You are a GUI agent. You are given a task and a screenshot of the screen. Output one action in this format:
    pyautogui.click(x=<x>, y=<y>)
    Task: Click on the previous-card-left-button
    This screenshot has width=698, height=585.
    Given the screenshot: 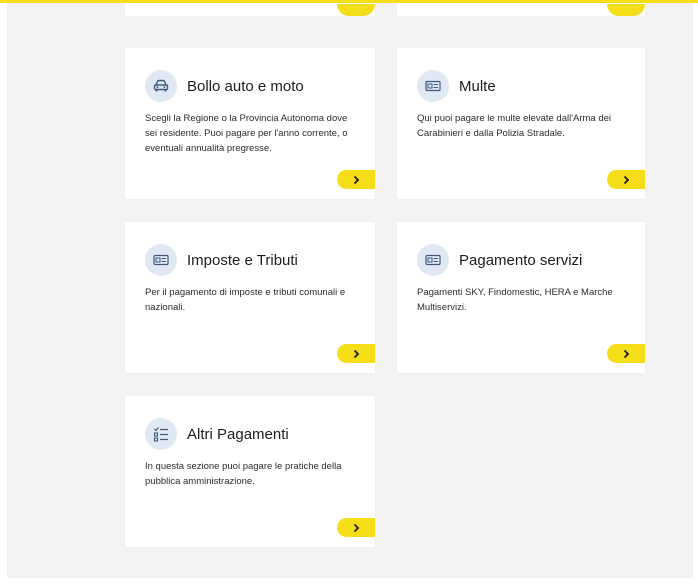 What is the action you would take?
    pyautogui.click(x=356, y=10)
    